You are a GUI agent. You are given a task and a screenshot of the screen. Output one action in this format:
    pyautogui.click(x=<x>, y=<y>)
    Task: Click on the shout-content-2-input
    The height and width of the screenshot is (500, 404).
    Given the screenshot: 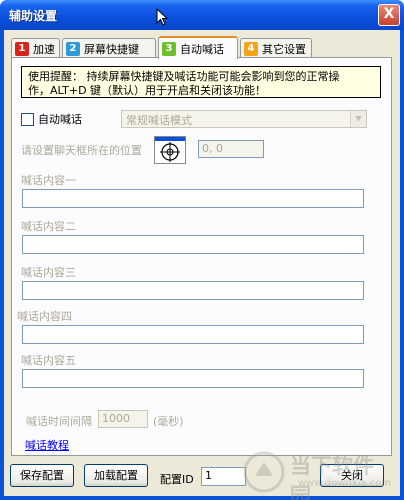 What is the action you would take?
    pyautogui.click(x=193, y=244)
    